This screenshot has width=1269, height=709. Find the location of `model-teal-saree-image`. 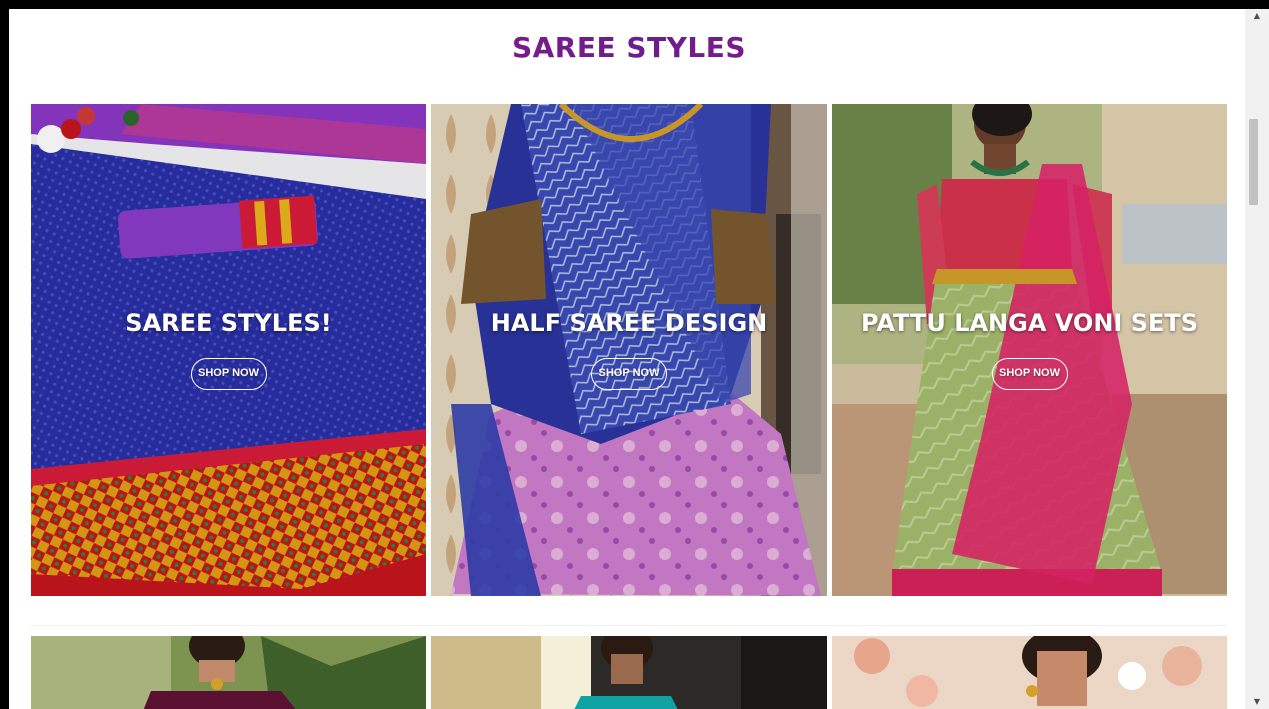

model-teal-saree-image is located at coordinates (629, 672).